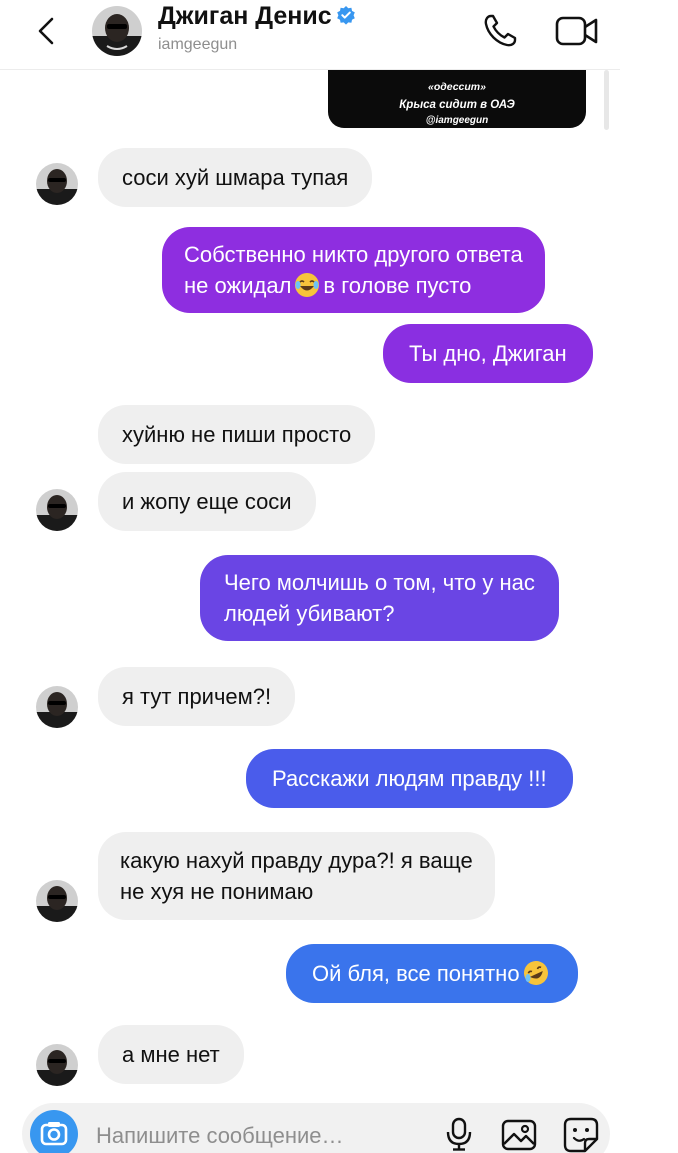  What do you see at coordinates (457, 105) in the screenshot?
I see `story-text-line: Крыса сидит в ОАЭ` at bounding box center [457, 105].